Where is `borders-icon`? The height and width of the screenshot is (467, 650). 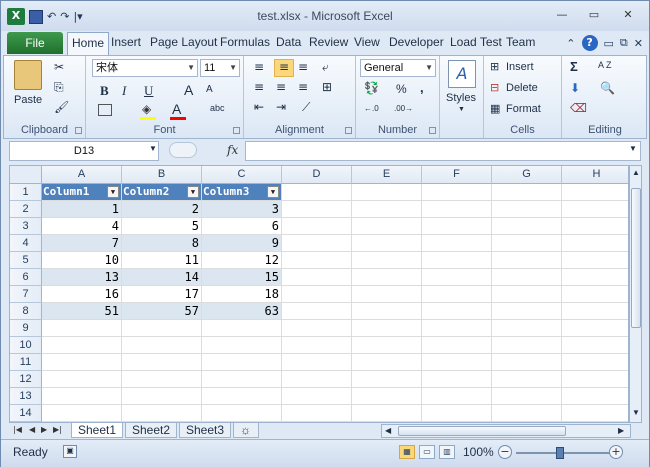 borders-icon is located at coordinates (105, 110).